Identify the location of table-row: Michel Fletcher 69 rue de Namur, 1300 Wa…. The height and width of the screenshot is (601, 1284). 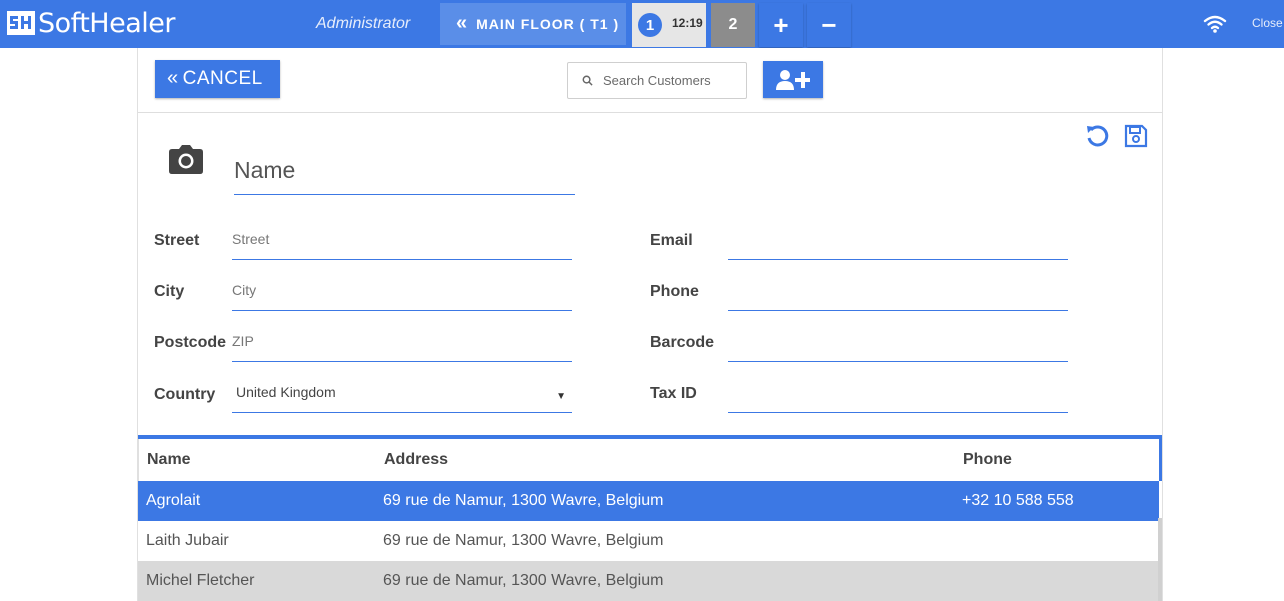
(648, 581).